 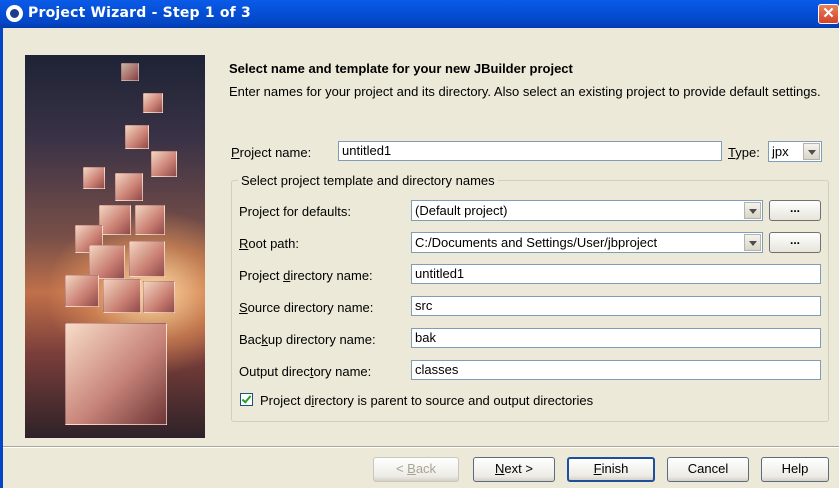 I want to click on cancel-button: Cancel, so click(x=708, y=469).